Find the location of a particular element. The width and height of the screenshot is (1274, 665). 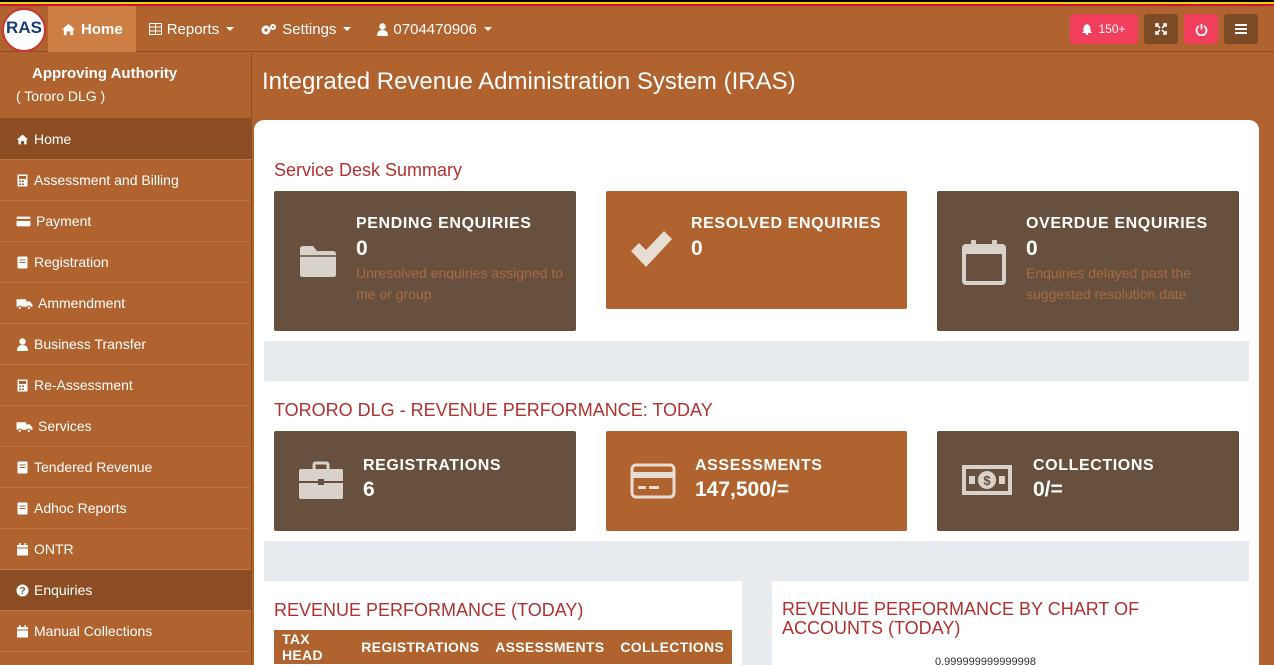

resolved-enquiries-card: RESOLVED ENQUIRIES 0 is located at coordinates (756, 250).